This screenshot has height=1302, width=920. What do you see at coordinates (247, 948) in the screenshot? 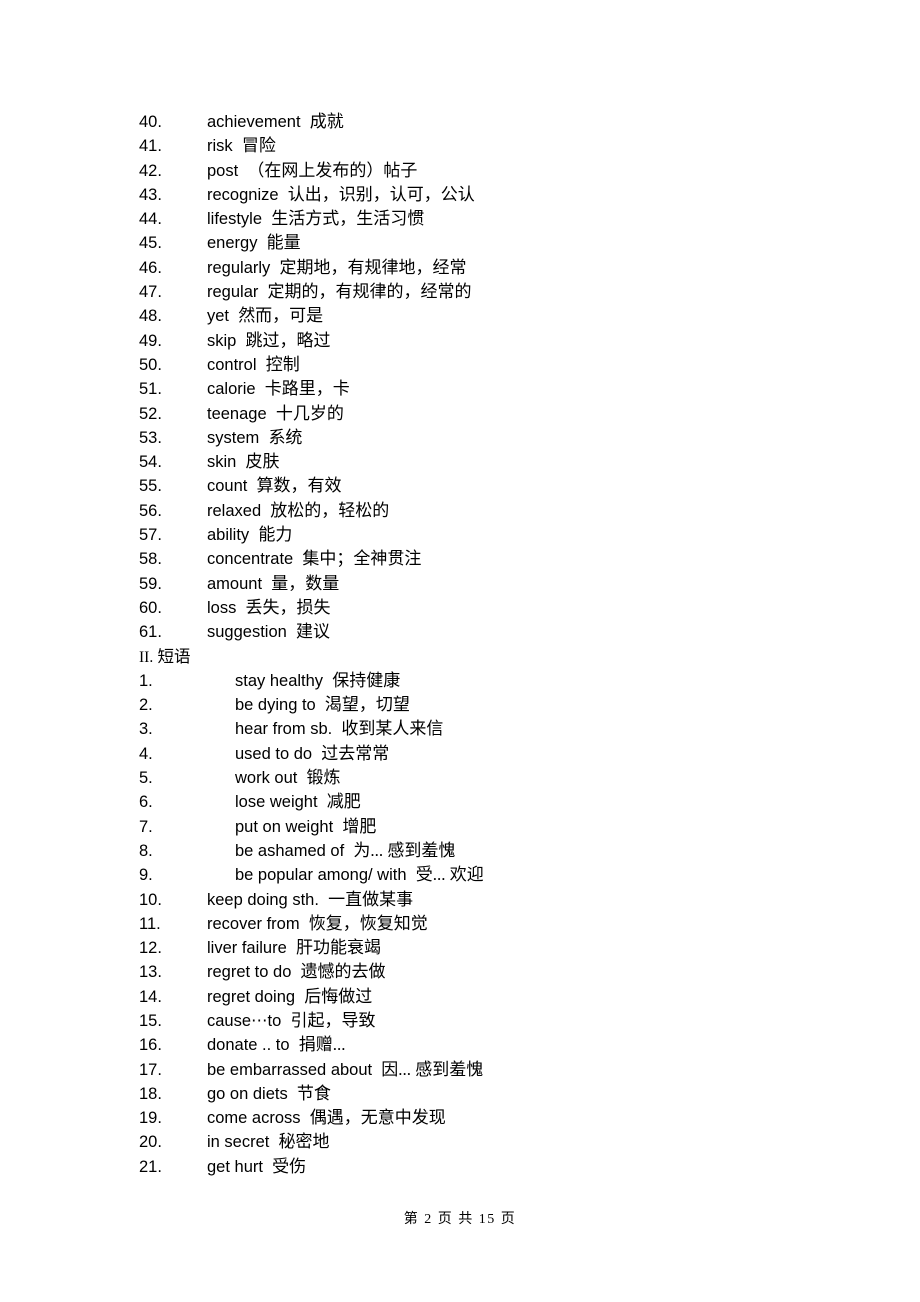
I see `list-item-term-en: liver failure` at bounding box center [247, 948].